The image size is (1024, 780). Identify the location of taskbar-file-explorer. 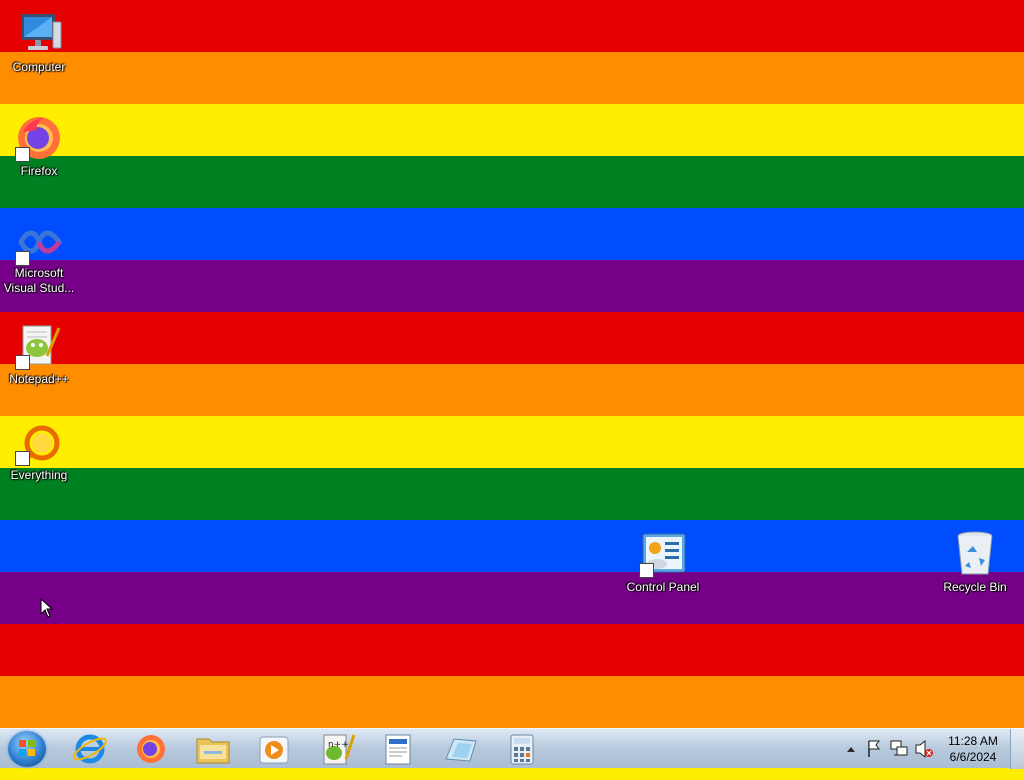
(213, 749).